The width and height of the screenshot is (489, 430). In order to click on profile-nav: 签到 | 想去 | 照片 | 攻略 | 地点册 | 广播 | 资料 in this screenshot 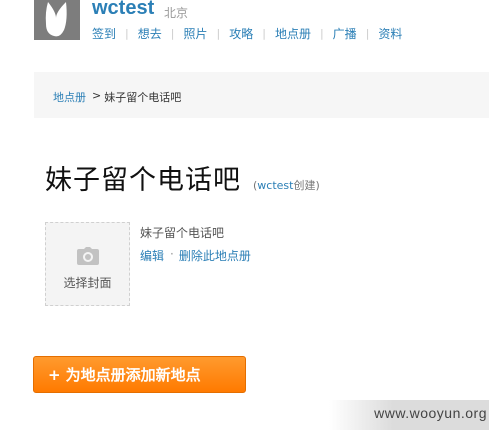, I will do `click(247, 33)`.